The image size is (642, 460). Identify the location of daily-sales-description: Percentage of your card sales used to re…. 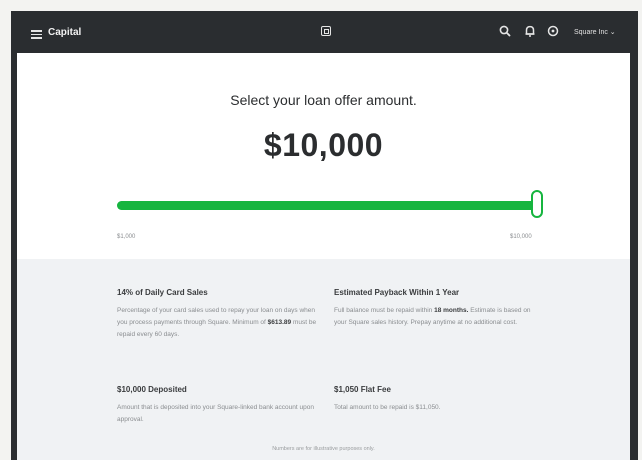
(217, 322).